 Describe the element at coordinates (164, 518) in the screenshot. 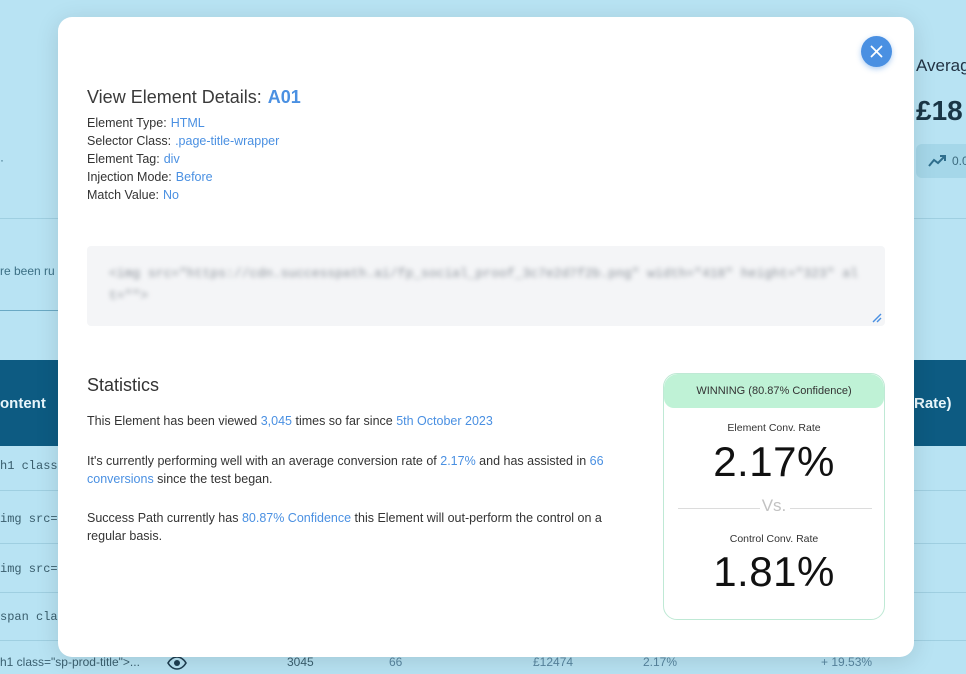

I see `text: Success Path currently has` at that location.